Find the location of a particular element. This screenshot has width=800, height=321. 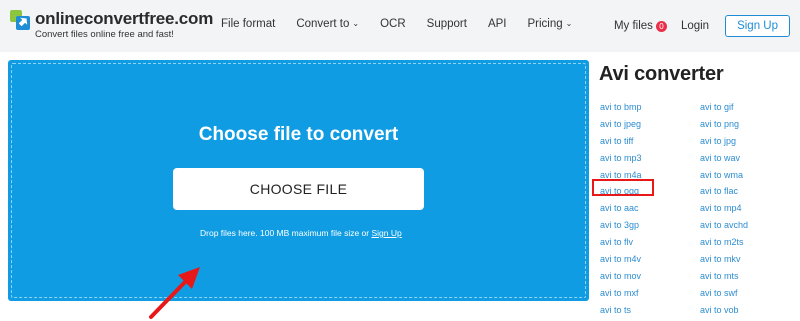

files-count-badge: 0 is located at coordinates (661, 26).